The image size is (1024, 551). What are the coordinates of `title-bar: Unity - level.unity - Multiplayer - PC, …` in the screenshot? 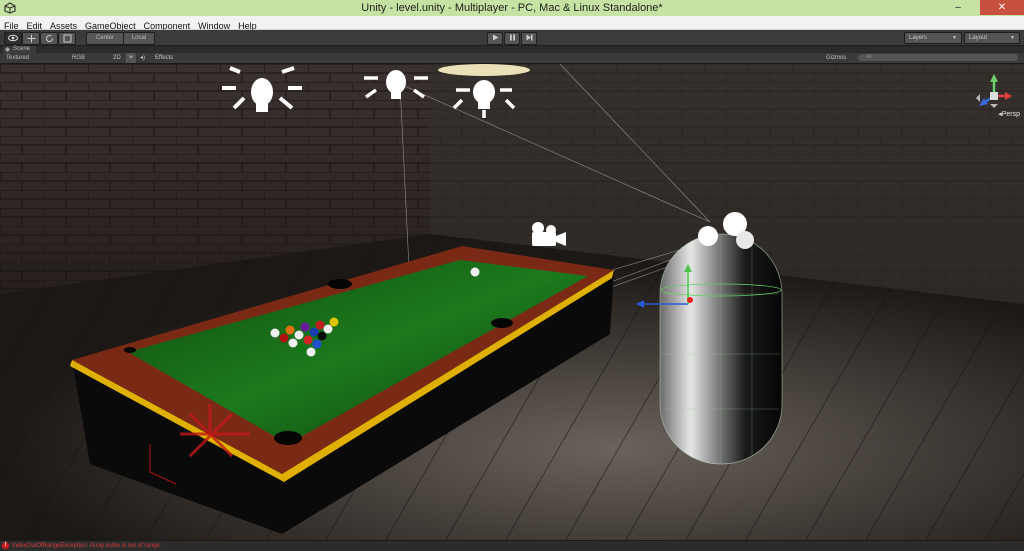 It's located at (512, 8).